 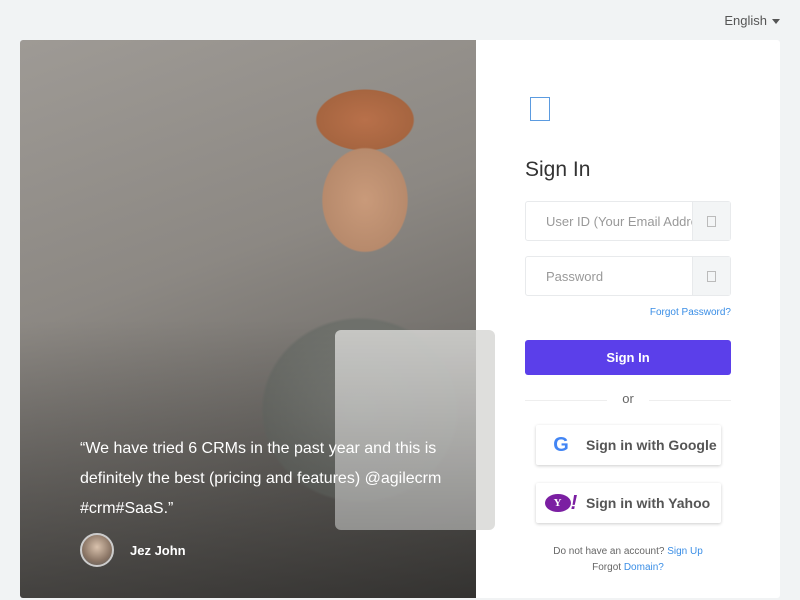 What do you see at coordinates (540, 109) in the screenshot?
I see `logo-icon` at bounding box center [540, 109].